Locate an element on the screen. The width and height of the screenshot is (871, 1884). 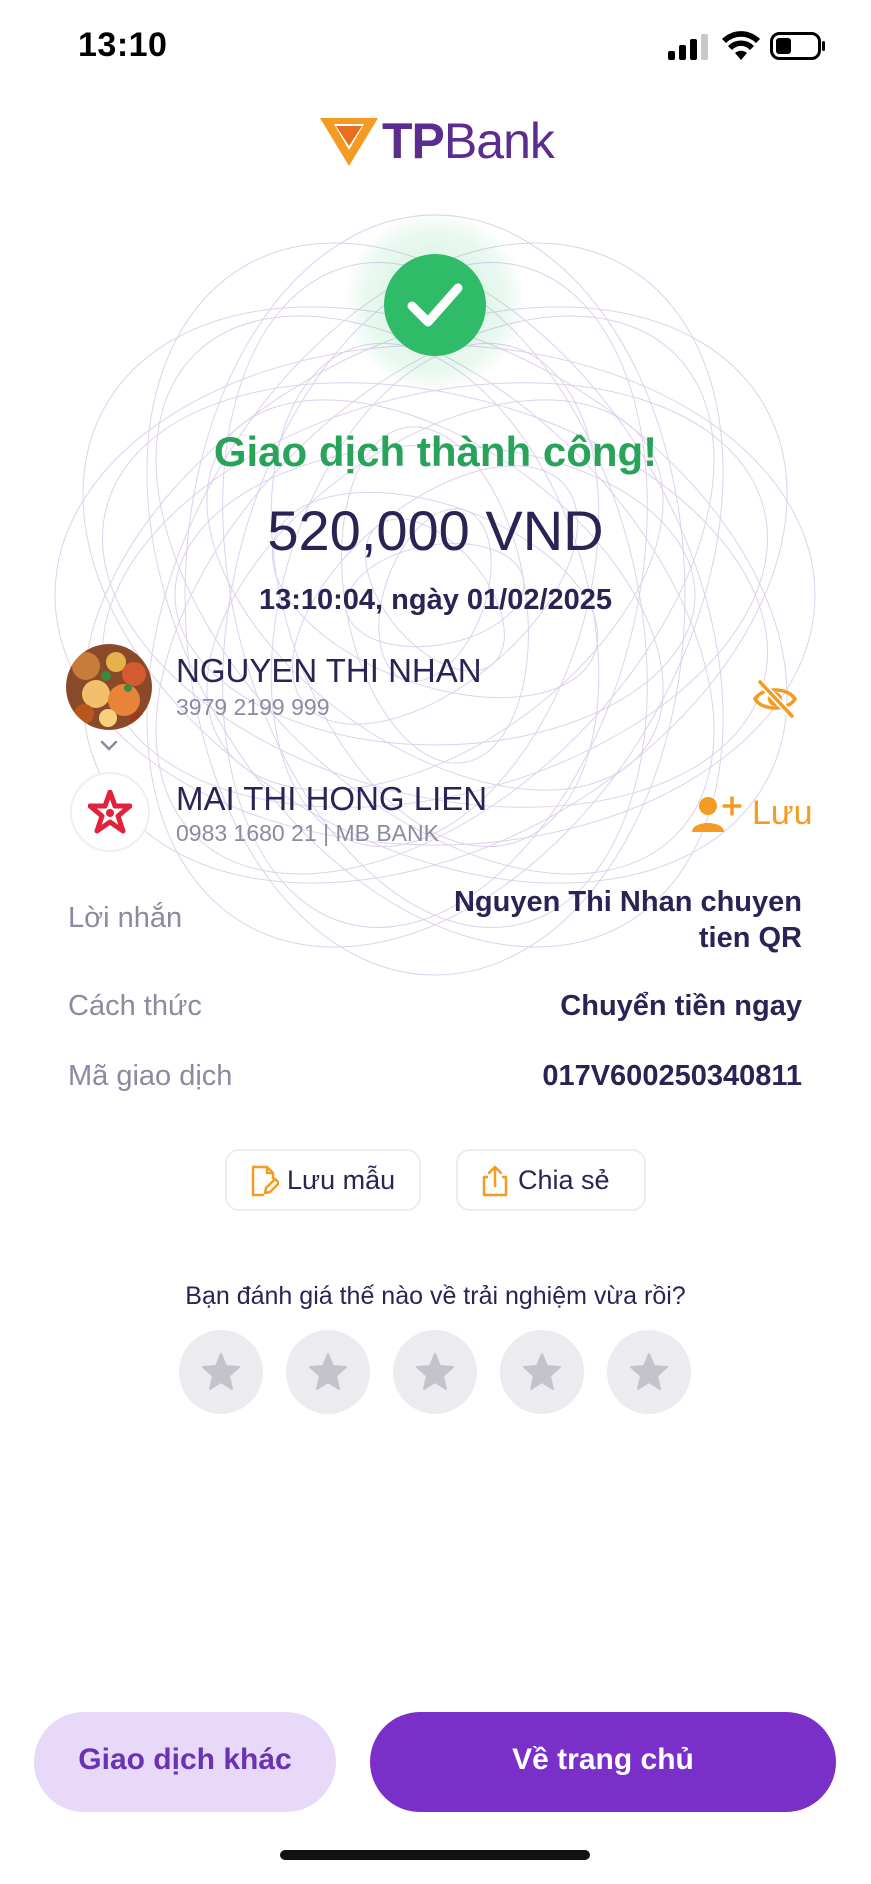
edit-document-icon is located at coordinates (265, 1181).